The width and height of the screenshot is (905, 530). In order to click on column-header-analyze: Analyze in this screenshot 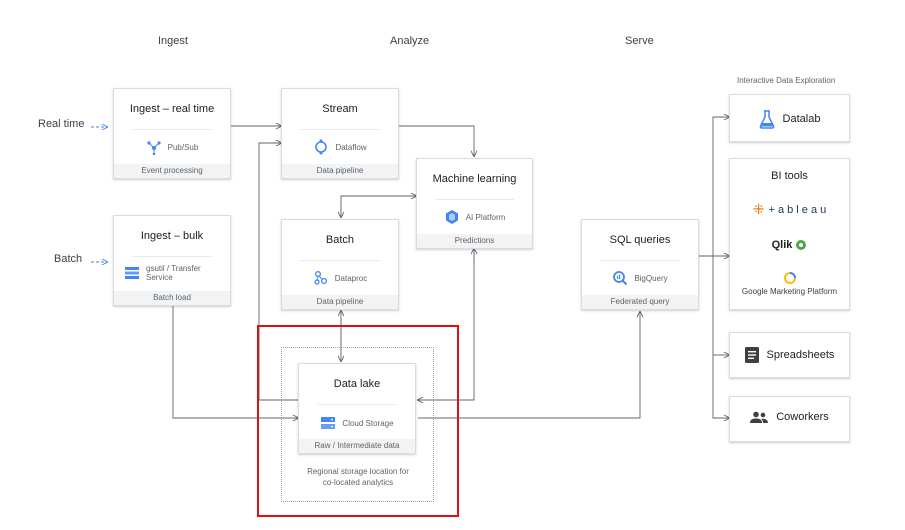, I will do `click(410, 41)`.